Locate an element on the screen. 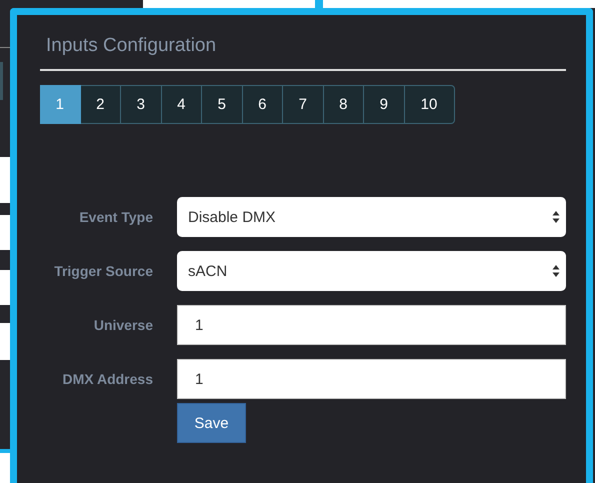 Image resolution: width=595 pixels, height=483 pixels. dialog-title: Inputs Configuration is located at coordinates (132, 46).